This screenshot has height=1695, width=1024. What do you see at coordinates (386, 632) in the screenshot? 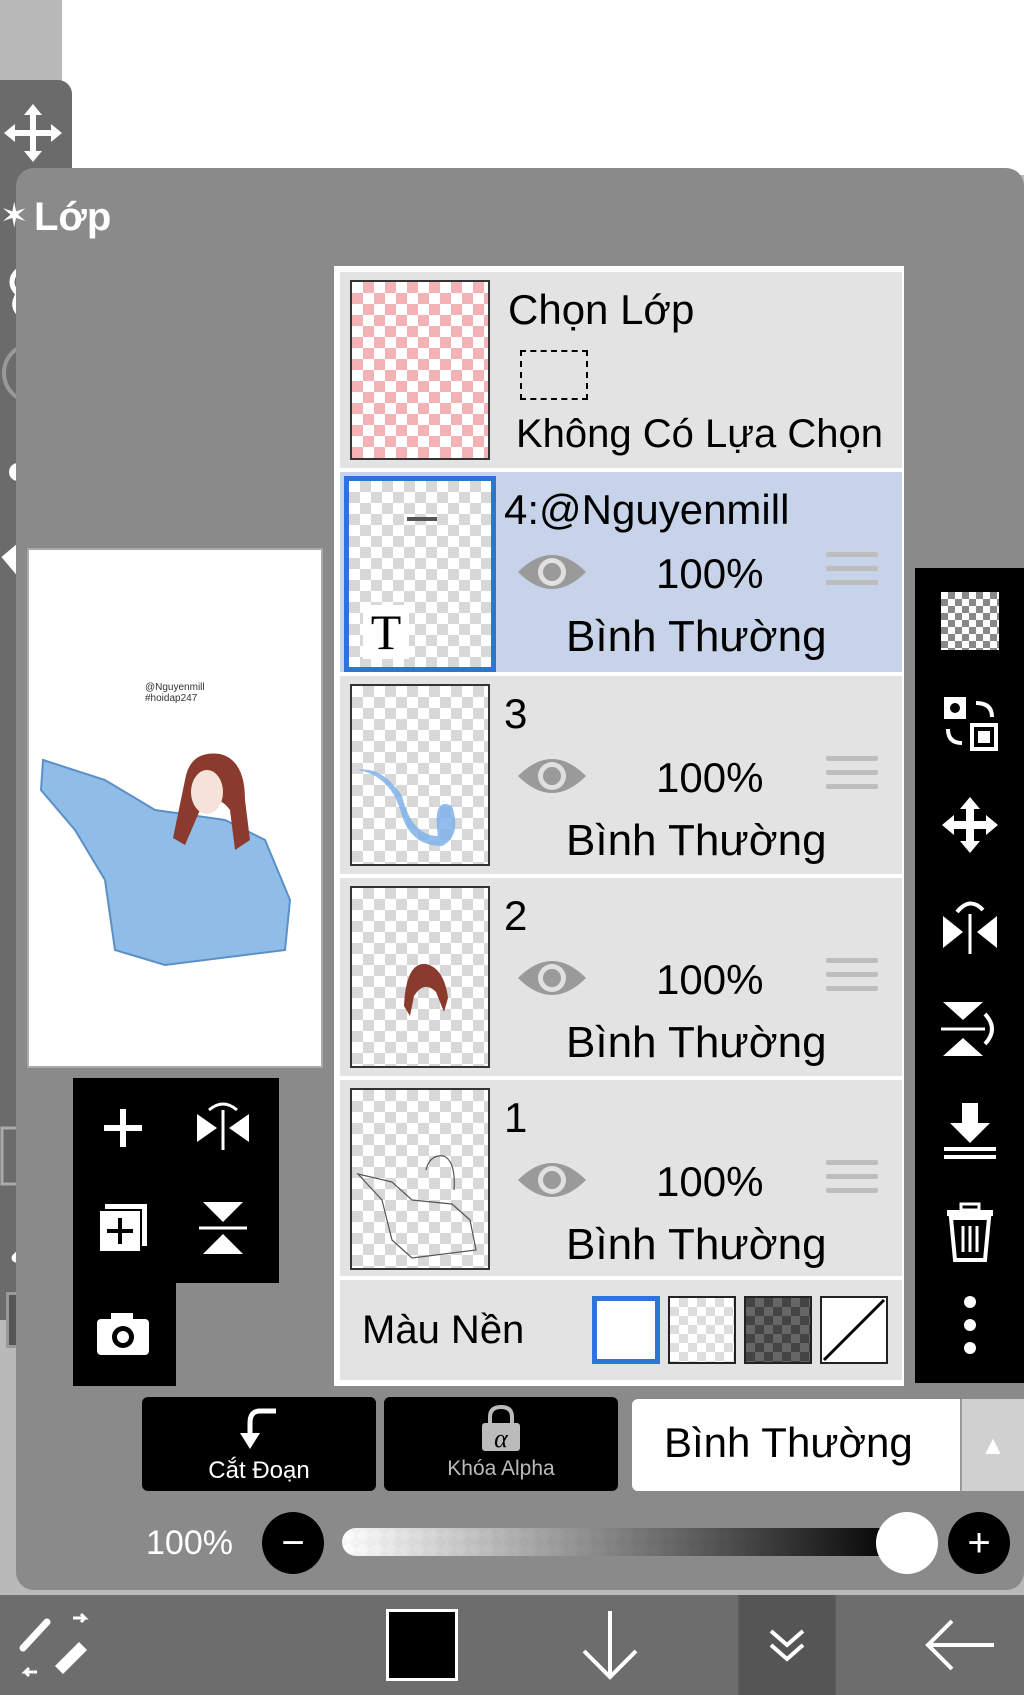
I see `text-layer-icon: T` at bounding box center [386, 632].